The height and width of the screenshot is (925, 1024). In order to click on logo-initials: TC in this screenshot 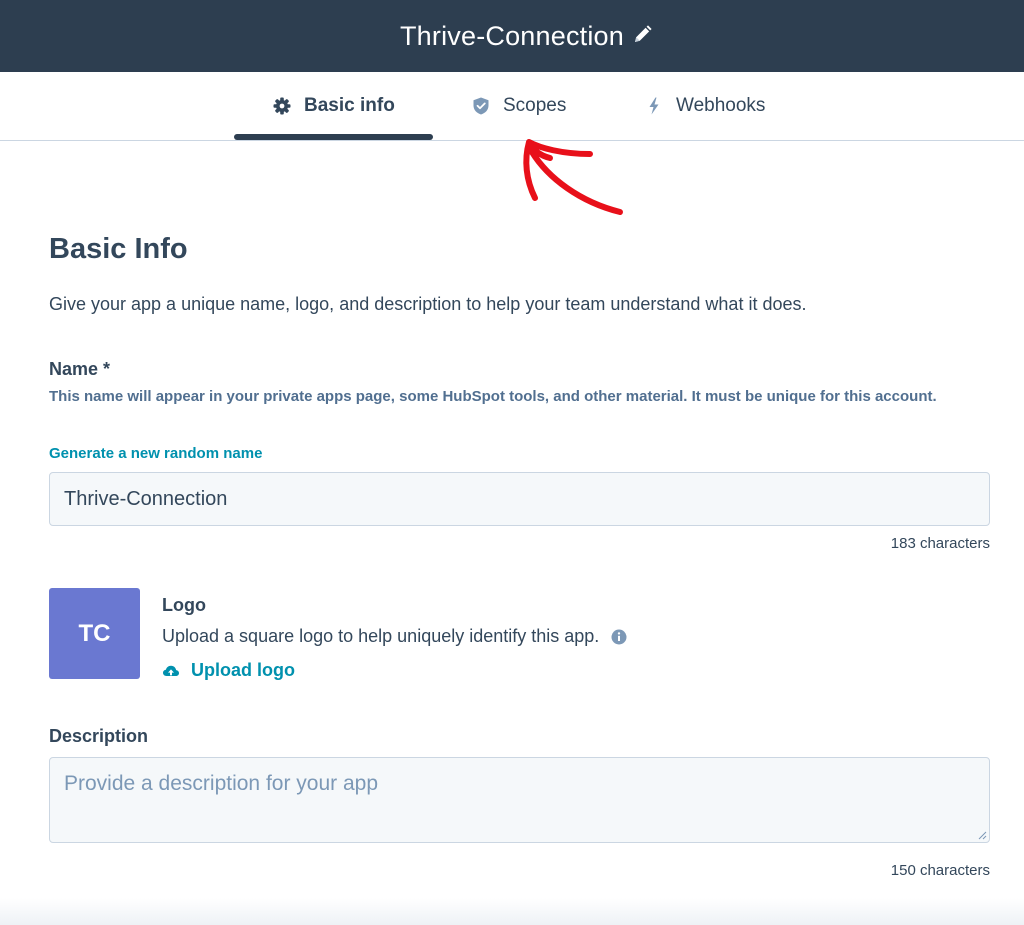, I will do `click(94, 633)`.